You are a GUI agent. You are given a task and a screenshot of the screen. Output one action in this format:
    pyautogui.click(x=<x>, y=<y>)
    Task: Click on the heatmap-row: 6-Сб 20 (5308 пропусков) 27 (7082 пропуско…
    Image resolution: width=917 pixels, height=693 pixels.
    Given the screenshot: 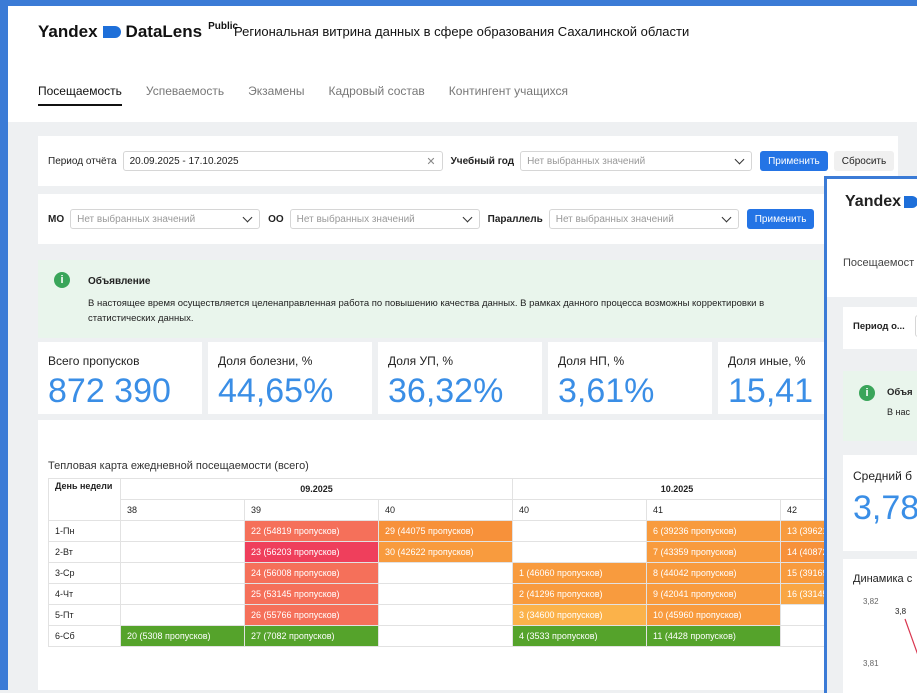 What is the action you would take?
    pyautogui.click(x=445, y=636)
    